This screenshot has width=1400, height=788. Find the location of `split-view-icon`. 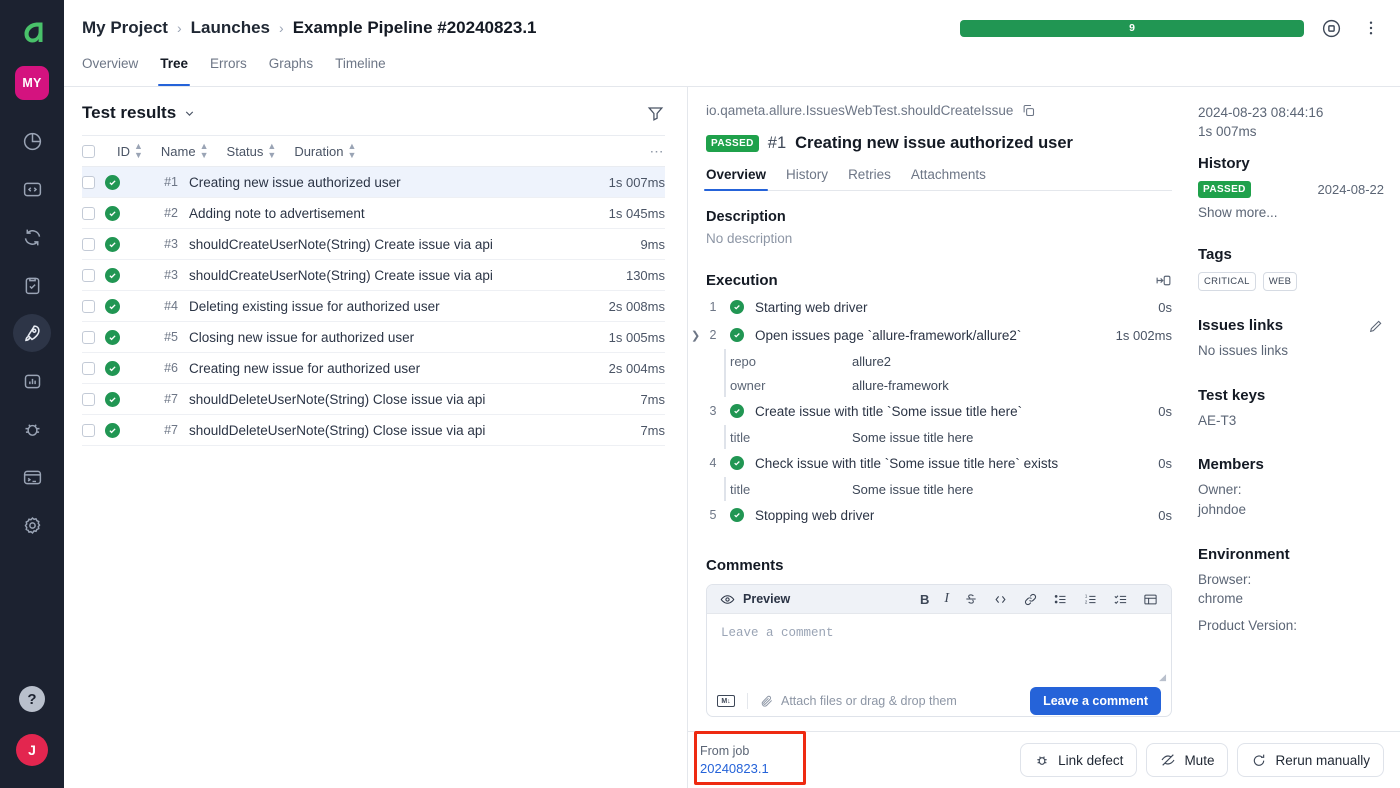

split-view-icon is located at coordinates (1163, 280).